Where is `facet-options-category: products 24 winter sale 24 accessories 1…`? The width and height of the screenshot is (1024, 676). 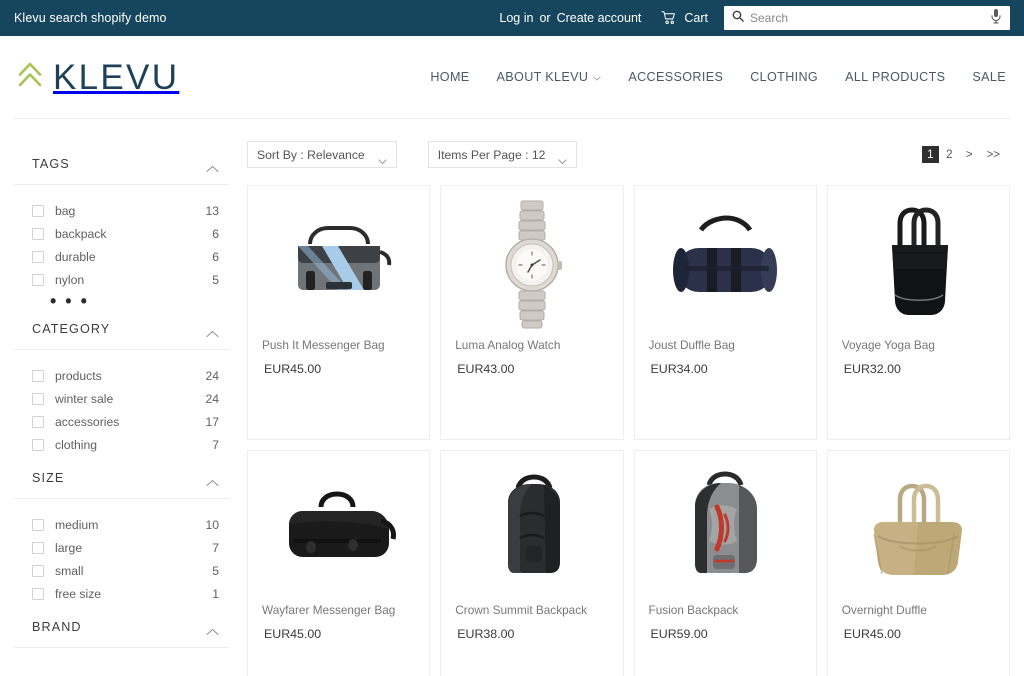
facet-options-category: products 24 winter sale 24 accessories 1… is located at coordinates (121, 408).